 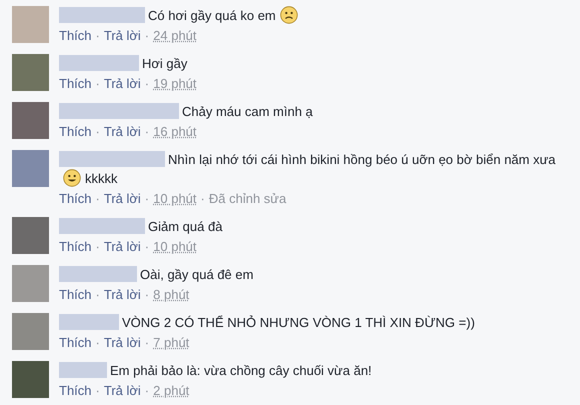 What do you see at coordinates (165, 63) in the screenshot?
I see `comment-text: Hơi gầy` at bounding box center [165, 63].